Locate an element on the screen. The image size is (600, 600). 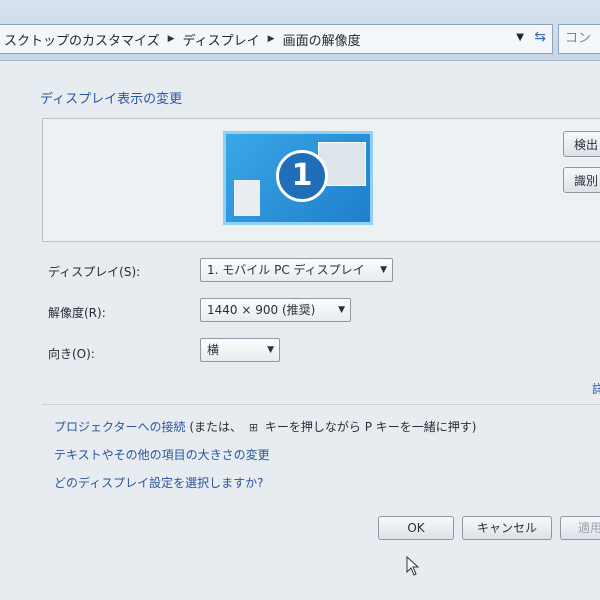
display-number-badge: 1 is located at coordinates (302, 176).